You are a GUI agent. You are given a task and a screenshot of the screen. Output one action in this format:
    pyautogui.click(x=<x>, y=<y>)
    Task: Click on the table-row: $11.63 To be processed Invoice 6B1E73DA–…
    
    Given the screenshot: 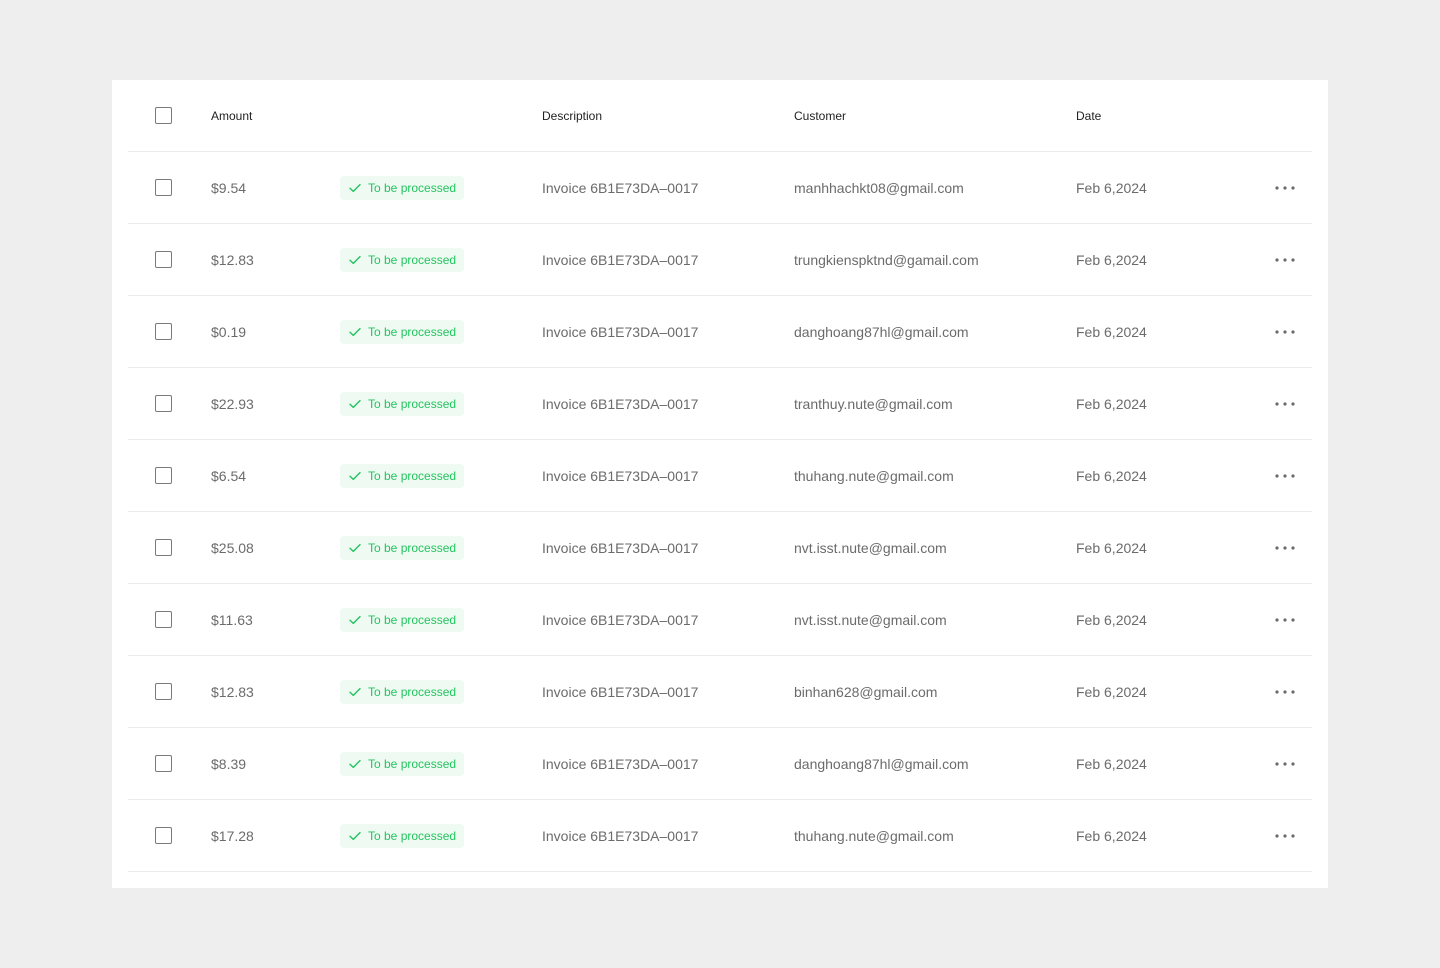 What is the action you would take?
    pyautogui.click(x=720, y=620)
    